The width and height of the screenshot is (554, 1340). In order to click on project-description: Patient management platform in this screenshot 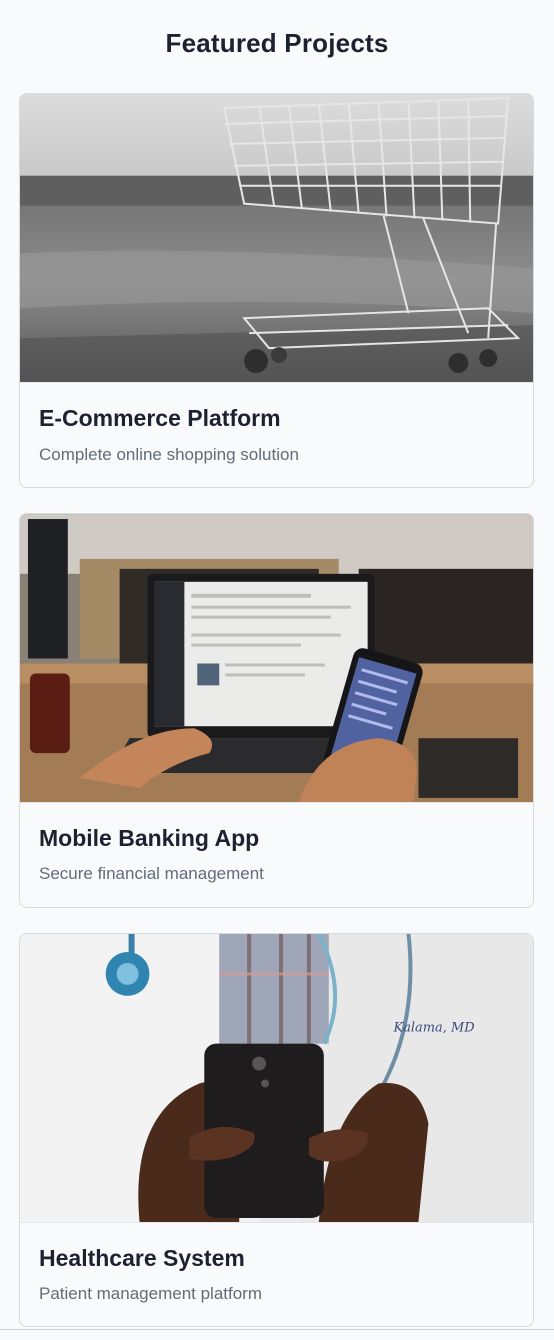, I will do `click(151, 1293)`.